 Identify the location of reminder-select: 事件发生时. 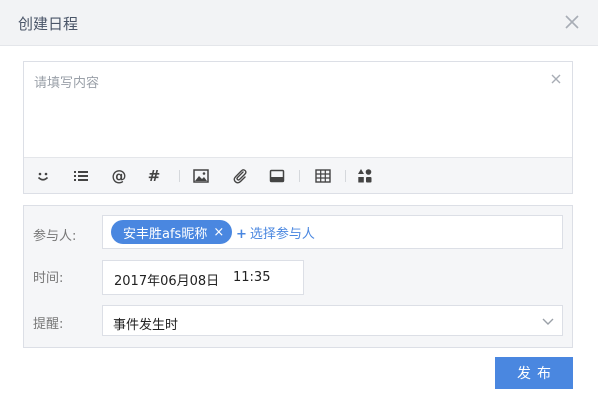
(332, 320).